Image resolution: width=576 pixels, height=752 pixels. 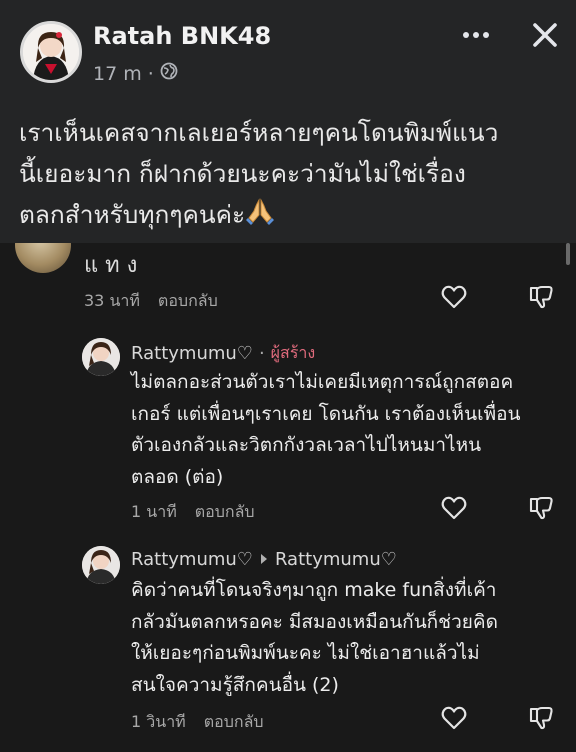 What do you see at coordinates (305, 653) in the screenshot?
I see `comment-line: ให้เยอะๆก่อนพิมพ์นะคะ ไม่ใช่เอาฮาแล้วไม่` at bounding box center [305, 653].